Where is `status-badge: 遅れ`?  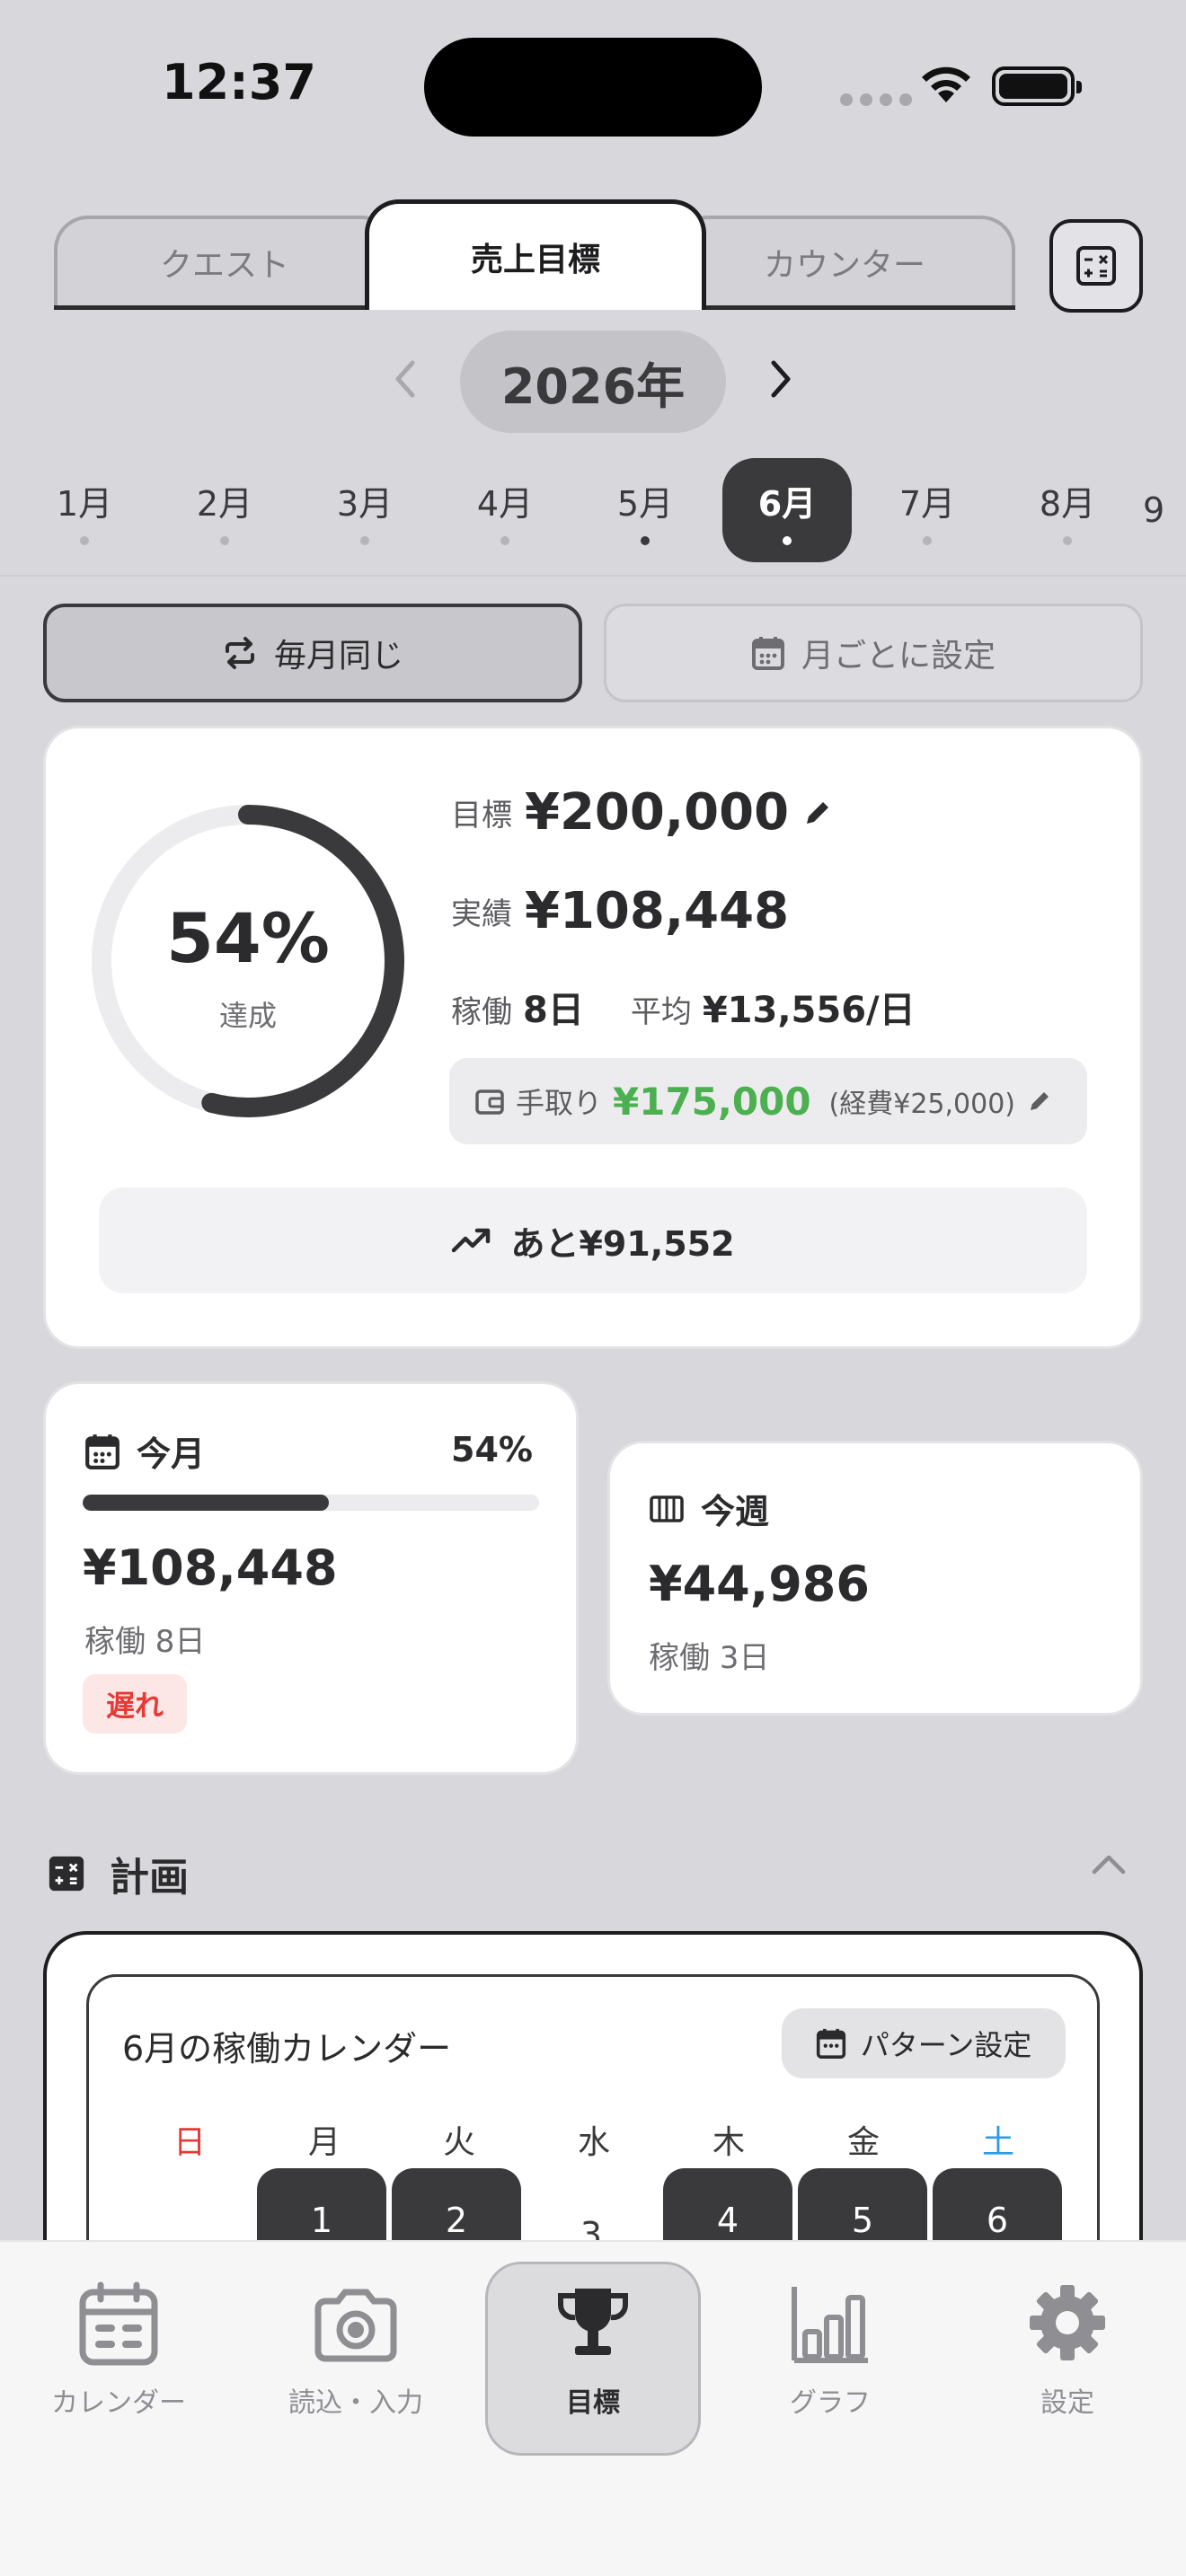 status-badge: 遅れ is located at coordinates (135, 1704).